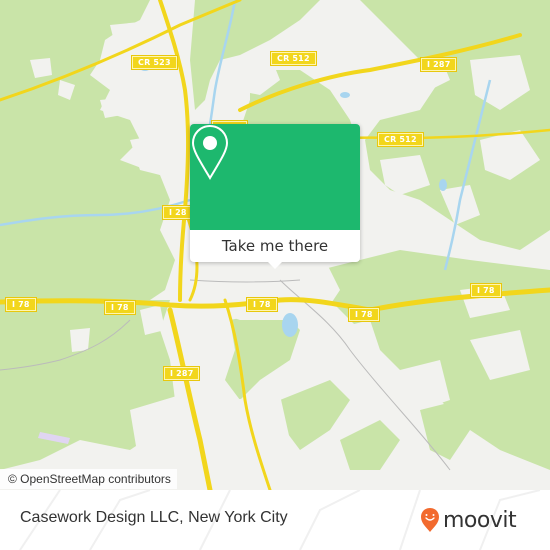  I want to click on road-label-i78-far-east: I 78, so click(486, 290).